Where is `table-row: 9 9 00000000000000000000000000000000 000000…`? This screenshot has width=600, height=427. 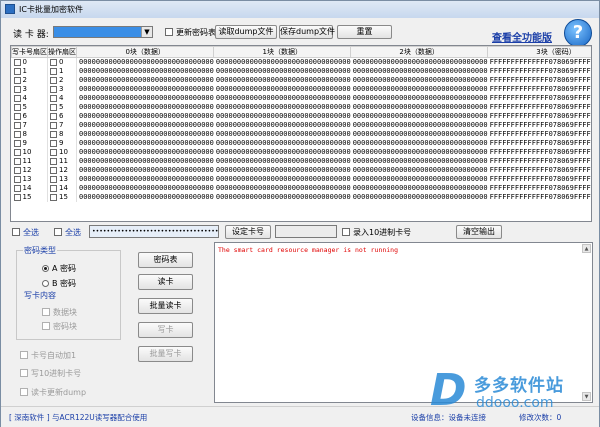
table-row: 9 9 00000000000000000000000000000000 000000… is located at coordinates (301, 143).